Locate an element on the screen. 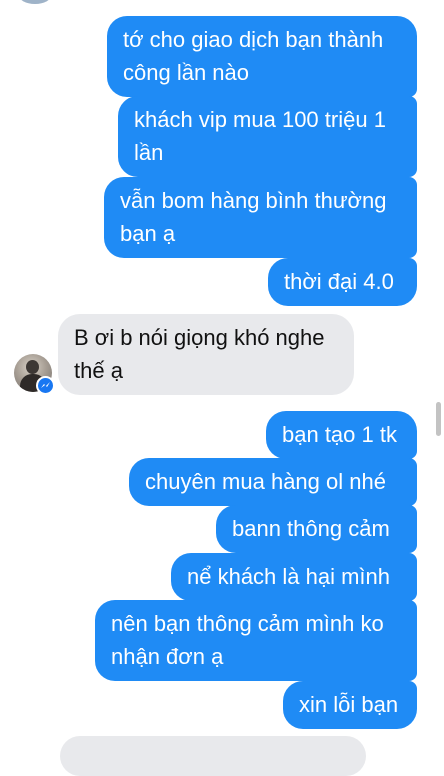  messenger-icon is located at coordinates (45, 385).